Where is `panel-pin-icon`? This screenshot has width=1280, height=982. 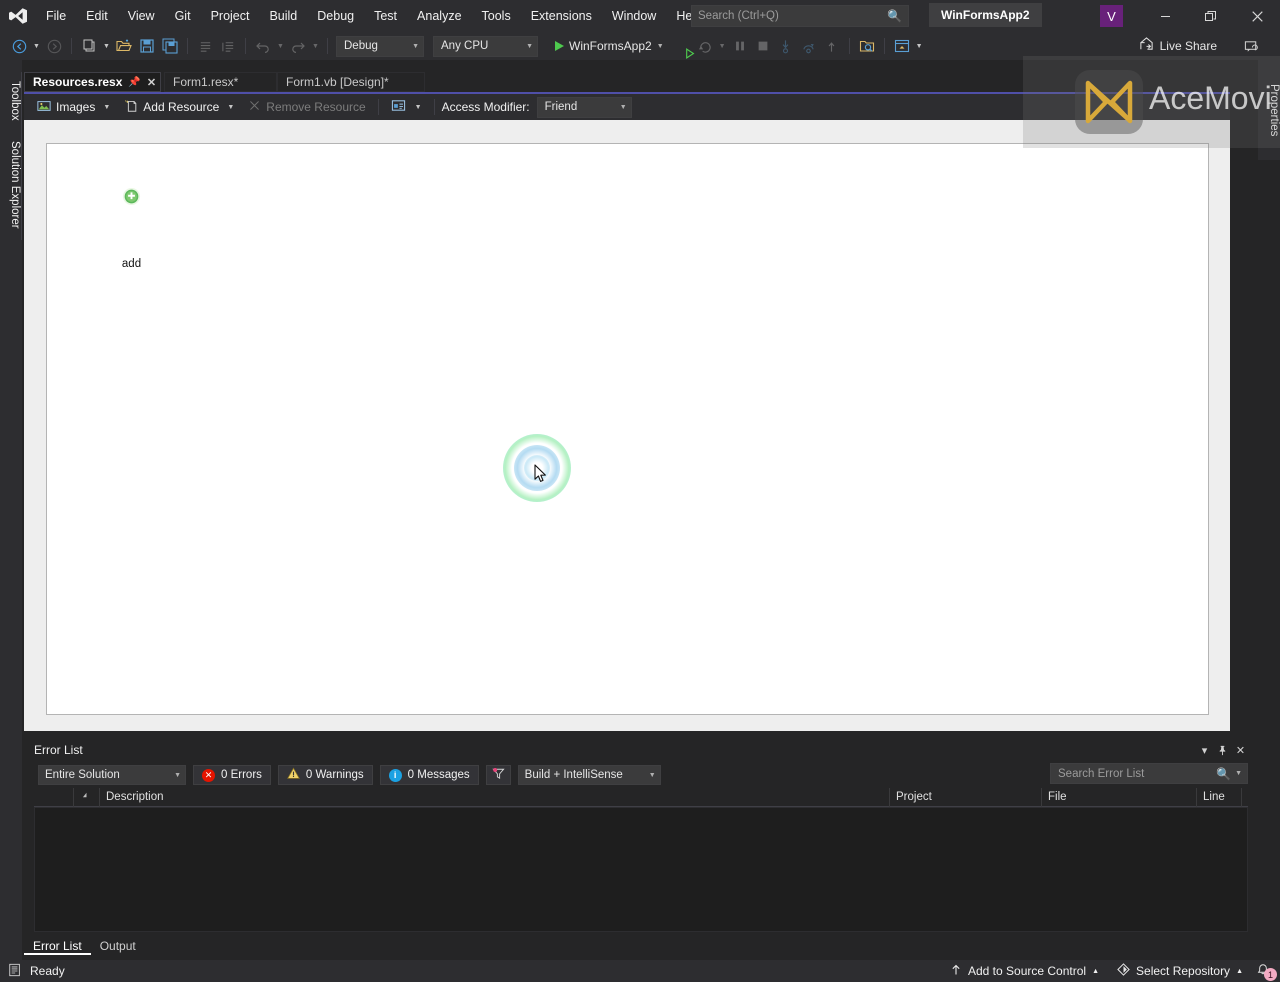 panel-pin-icon is located at coordinates (1222, 750).